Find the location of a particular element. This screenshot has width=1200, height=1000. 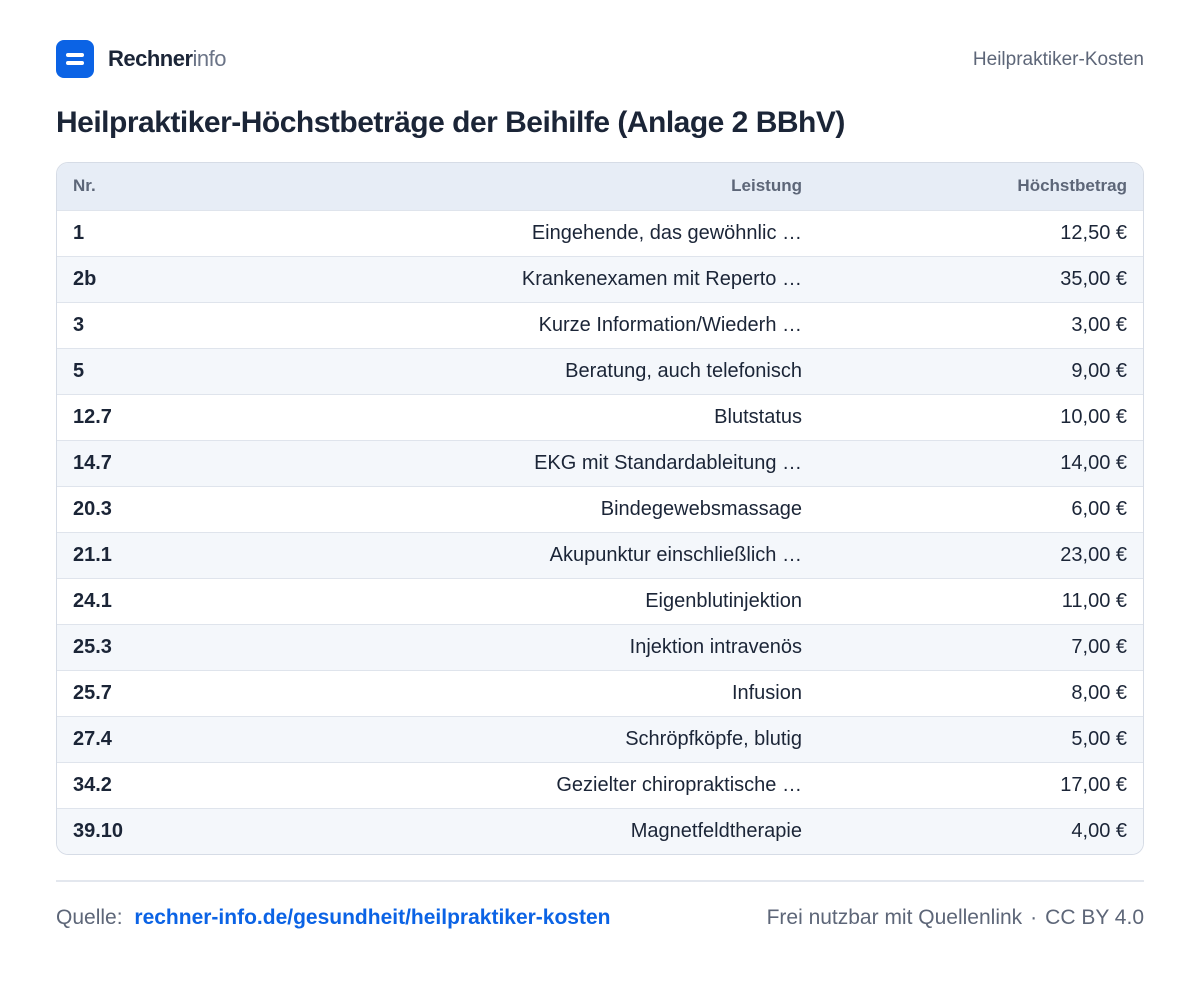

table-row: 14.7 EKG mit Standardableitung … 14,00 € is located at coordinates (600, 462).